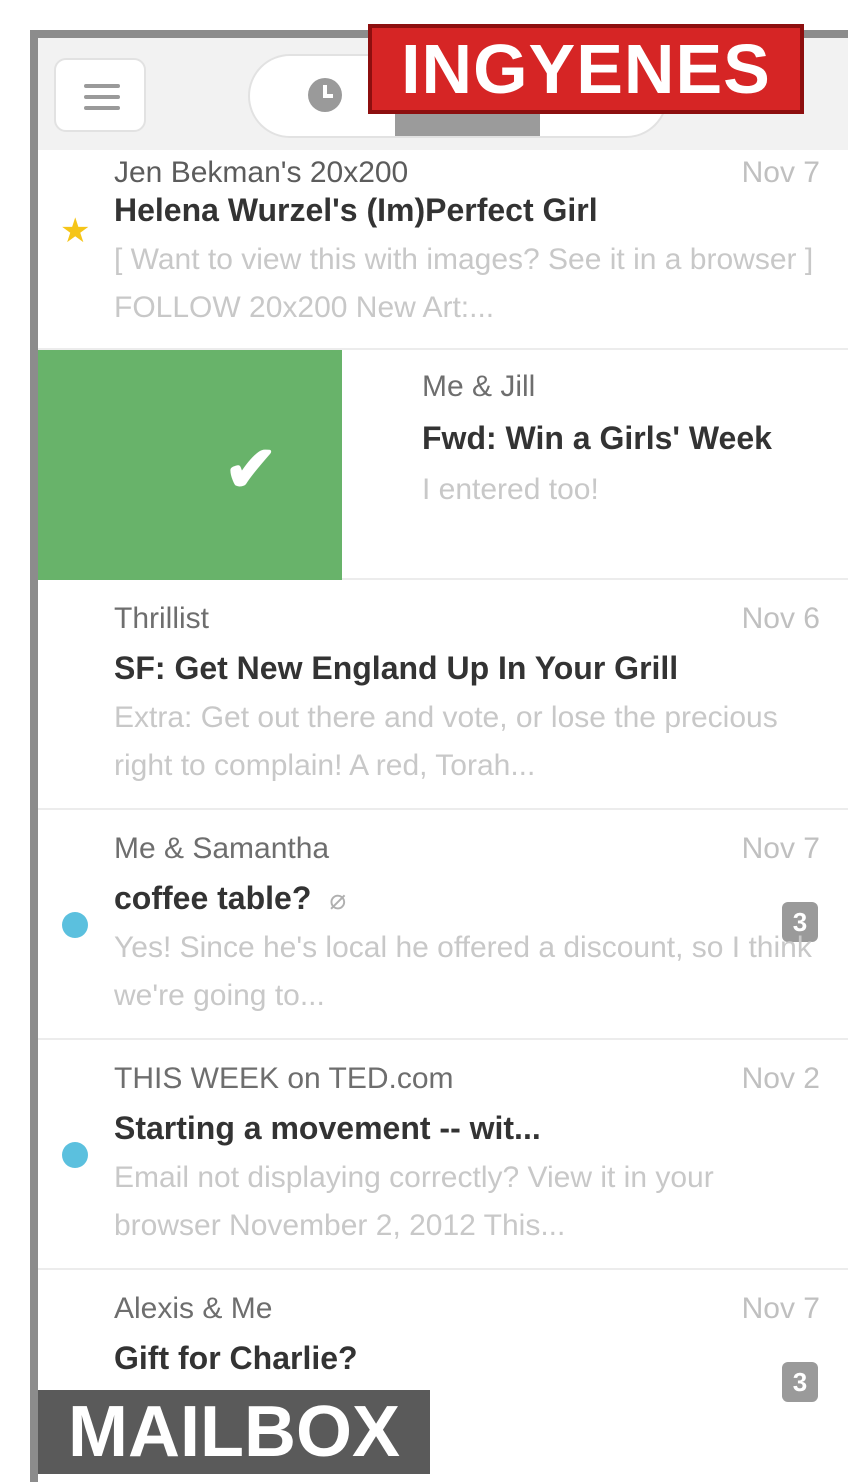 The height and width of the screenshot is (1482, 848). Describe the element at coordinates (338, 899) in the screenshot. I see `paperclip-icon: ⌀` at that location.